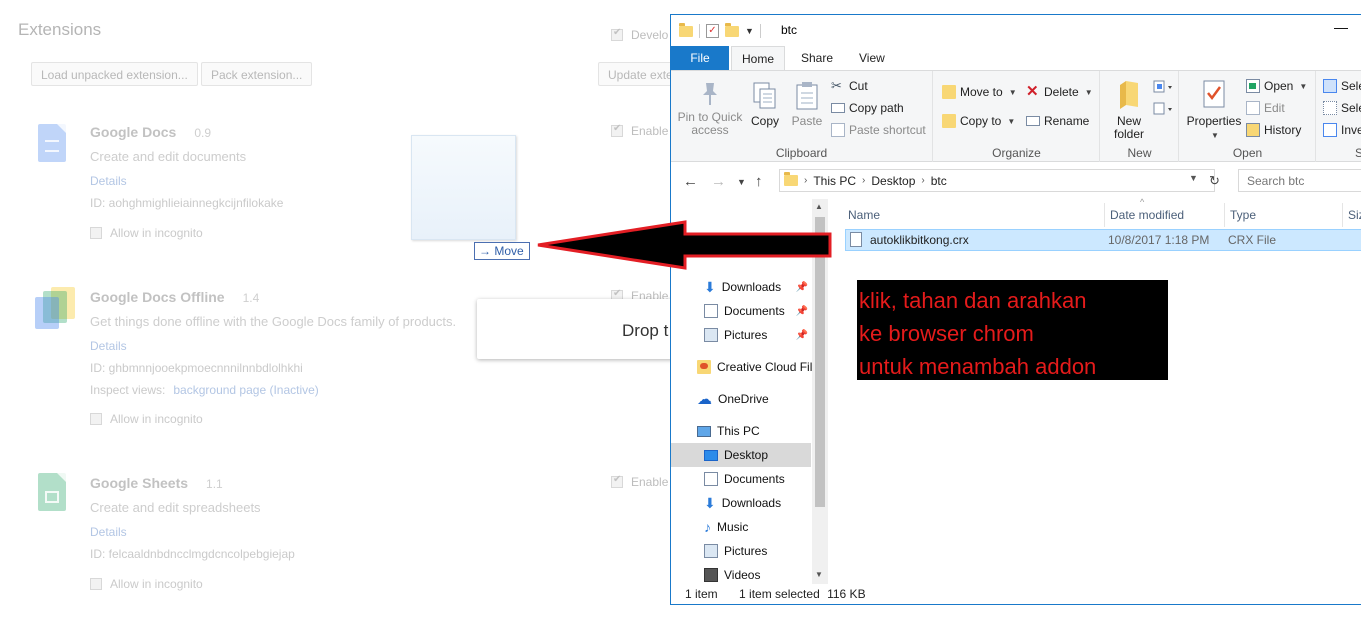 This screenshot has height=633, width=1361. What do you see at coordinates (834, 181) in the screenshot?
I see `breadcrumb-this-pc: This PC` at bounding box center [834, 181].